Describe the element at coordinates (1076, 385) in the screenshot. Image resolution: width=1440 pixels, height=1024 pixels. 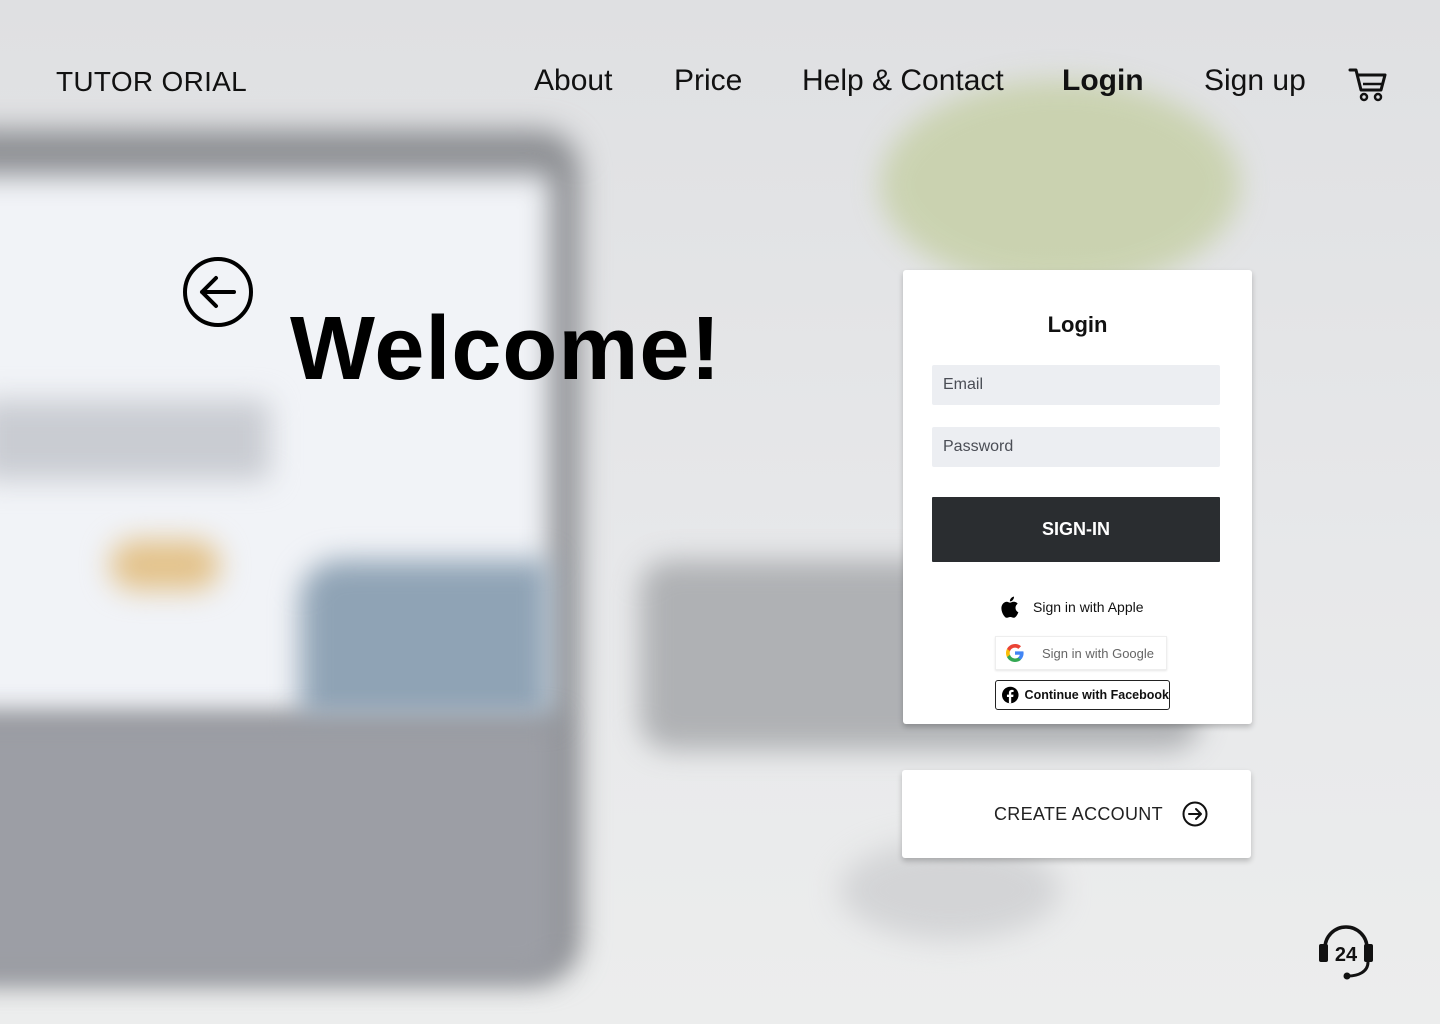
I see `email-field` at that location.